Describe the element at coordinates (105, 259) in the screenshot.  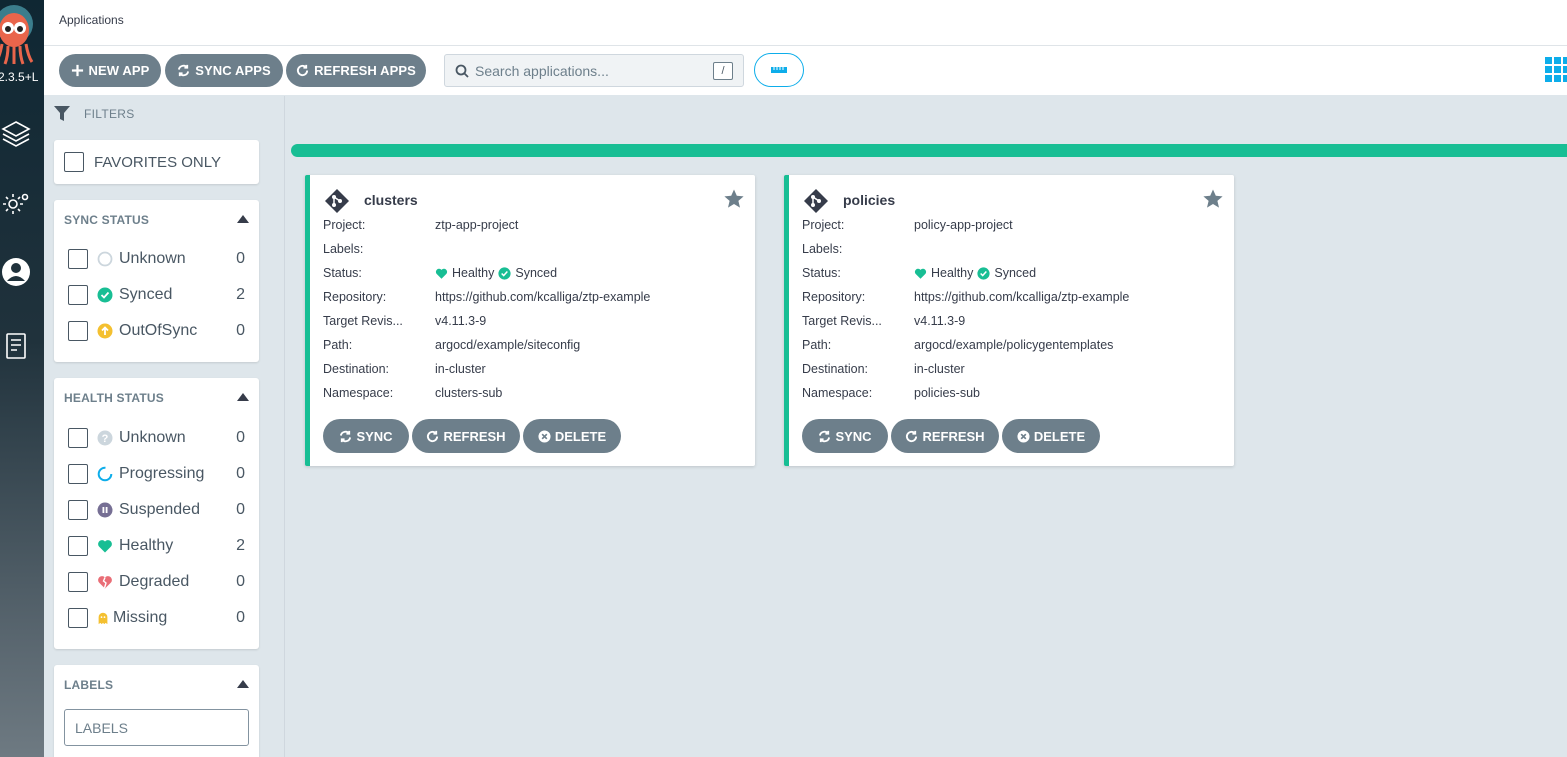
I see `sync-unknown-icon` at that location.